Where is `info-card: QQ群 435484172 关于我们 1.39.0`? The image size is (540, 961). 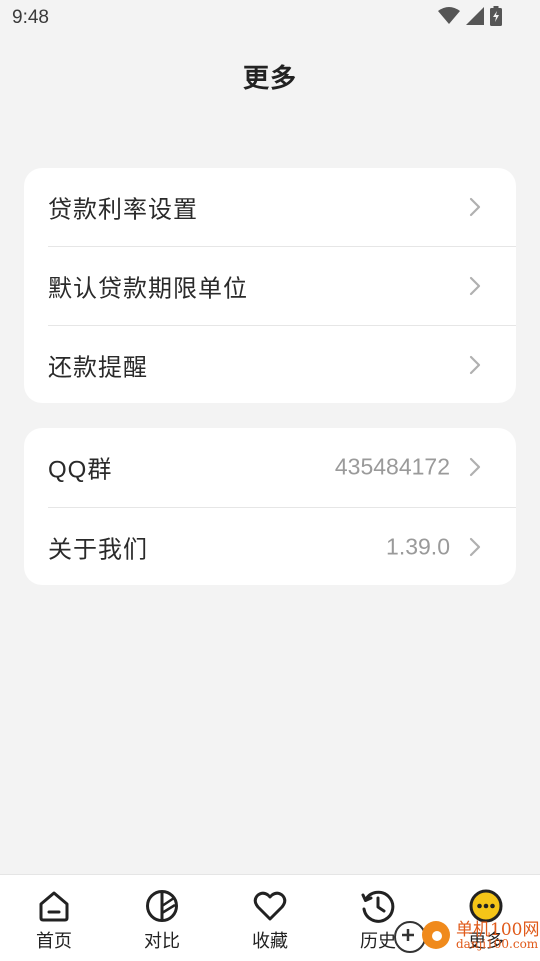
info-card: QQ群 435484172 关于我们 1.39.0 is located at coordinates (270, 506).